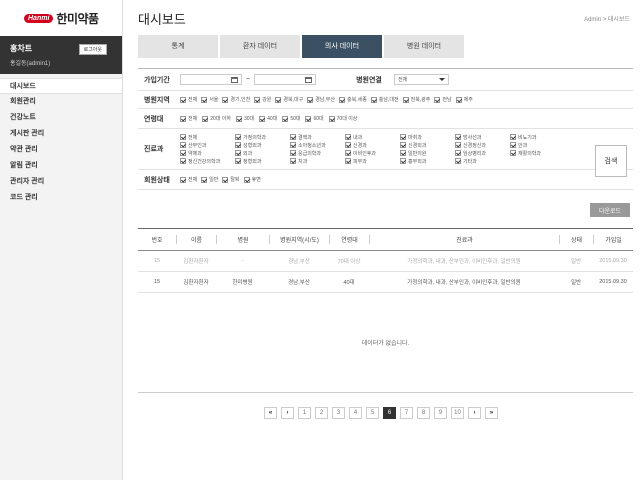  Describe the element at coordinates (482, 161) in the screenshot. I see `dept-option-26: 기타과` at that location.